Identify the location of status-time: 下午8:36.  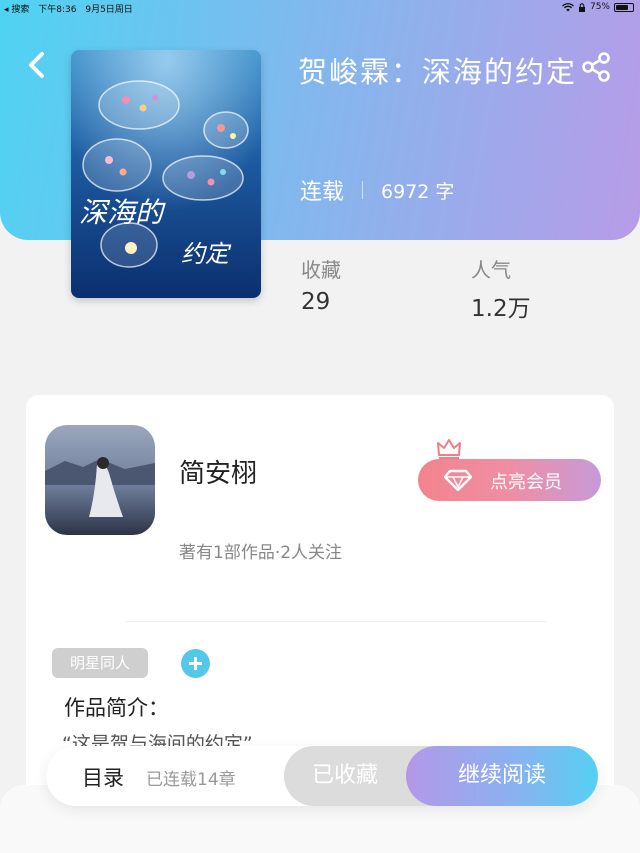
(57, 10).